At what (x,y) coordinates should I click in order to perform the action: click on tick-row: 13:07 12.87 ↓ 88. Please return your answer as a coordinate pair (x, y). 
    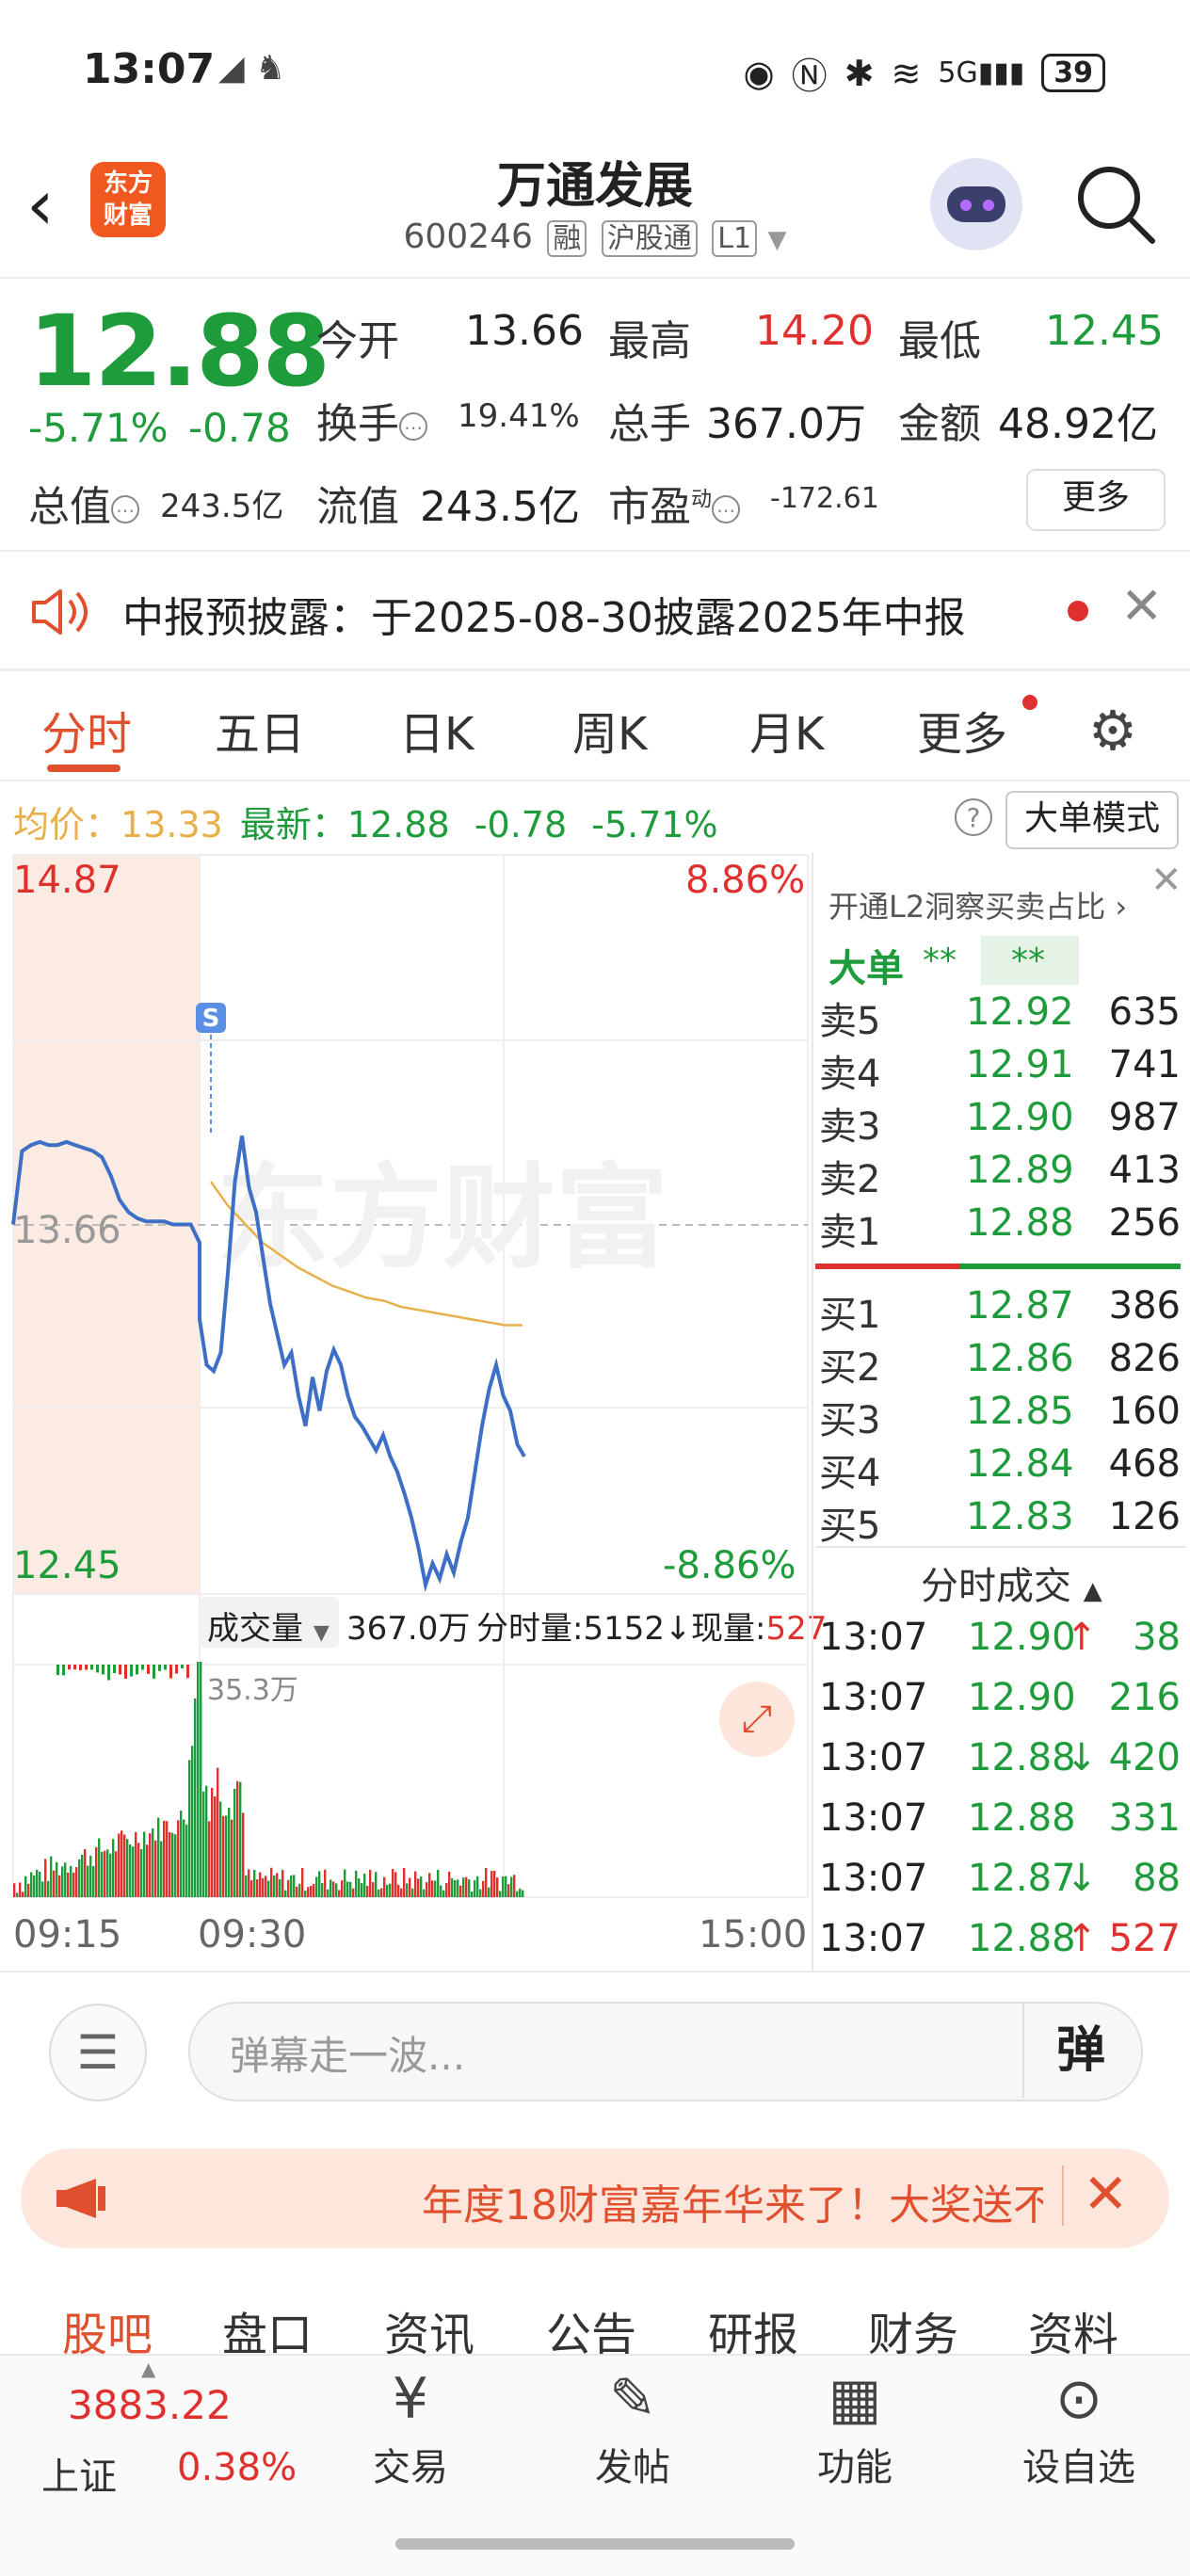
    Looking at the image, I should click on (1002, 1883).